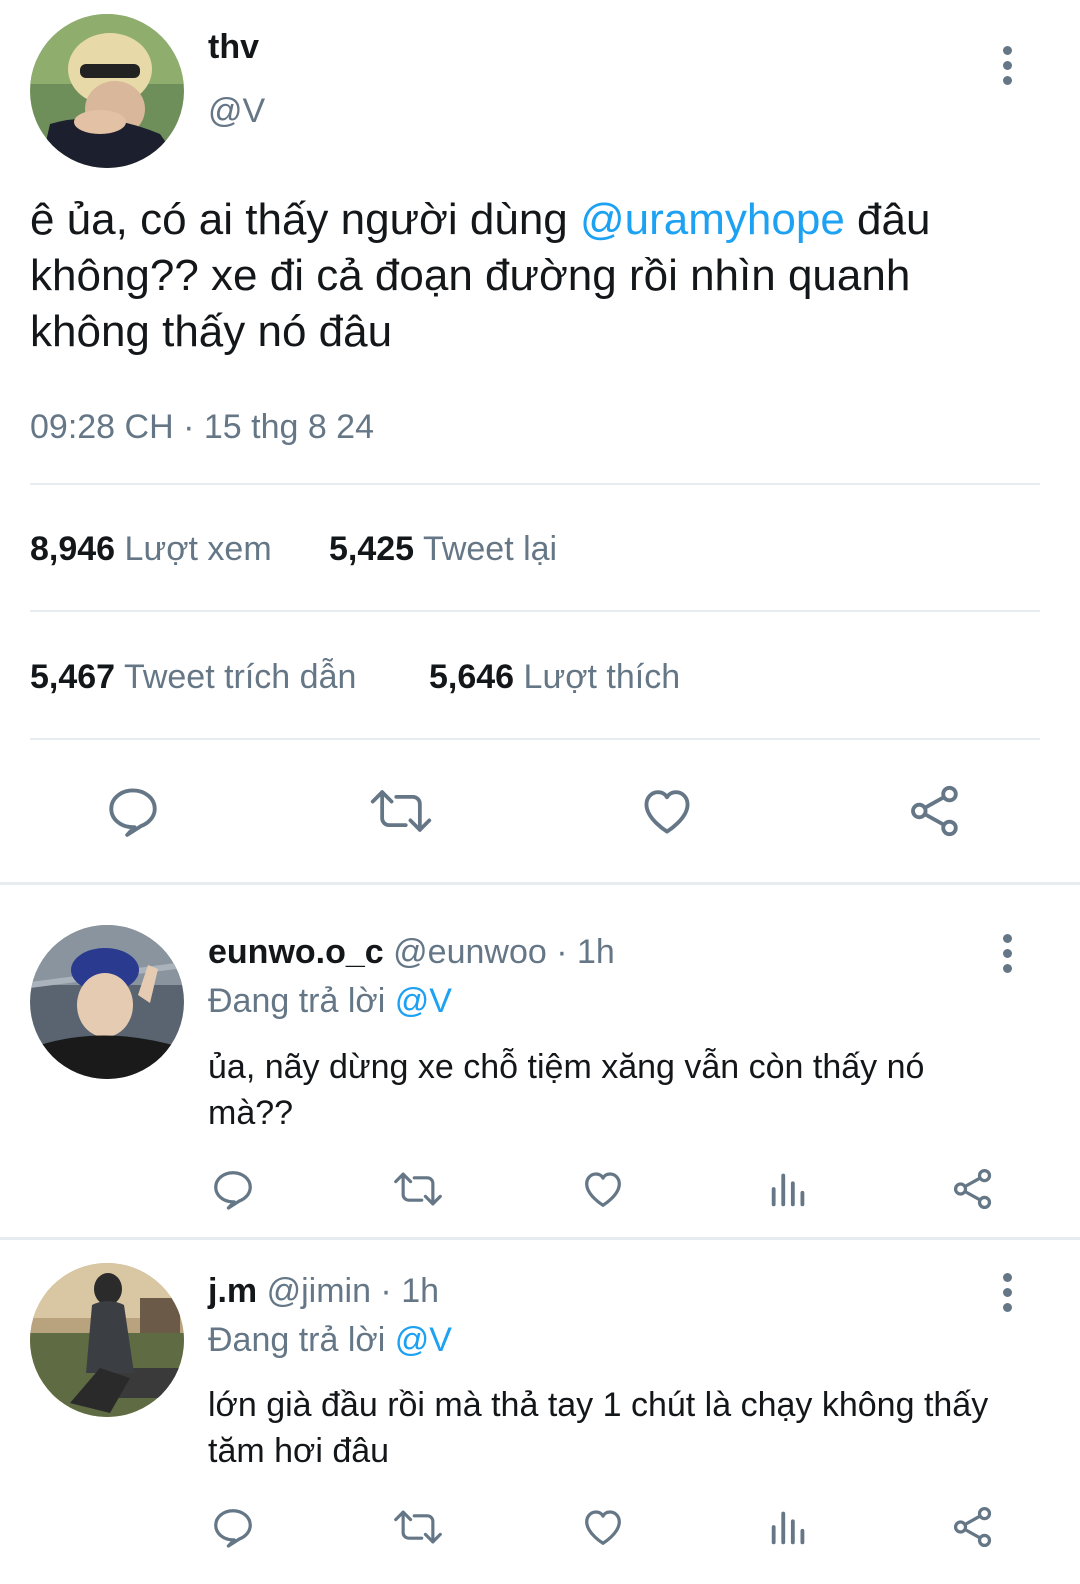 The image size is (1080, 1584). What do you see at coordinates (198, 549) in the screenshot?
I see `views-label: Lượt xem` at bounding box center [198, 549].